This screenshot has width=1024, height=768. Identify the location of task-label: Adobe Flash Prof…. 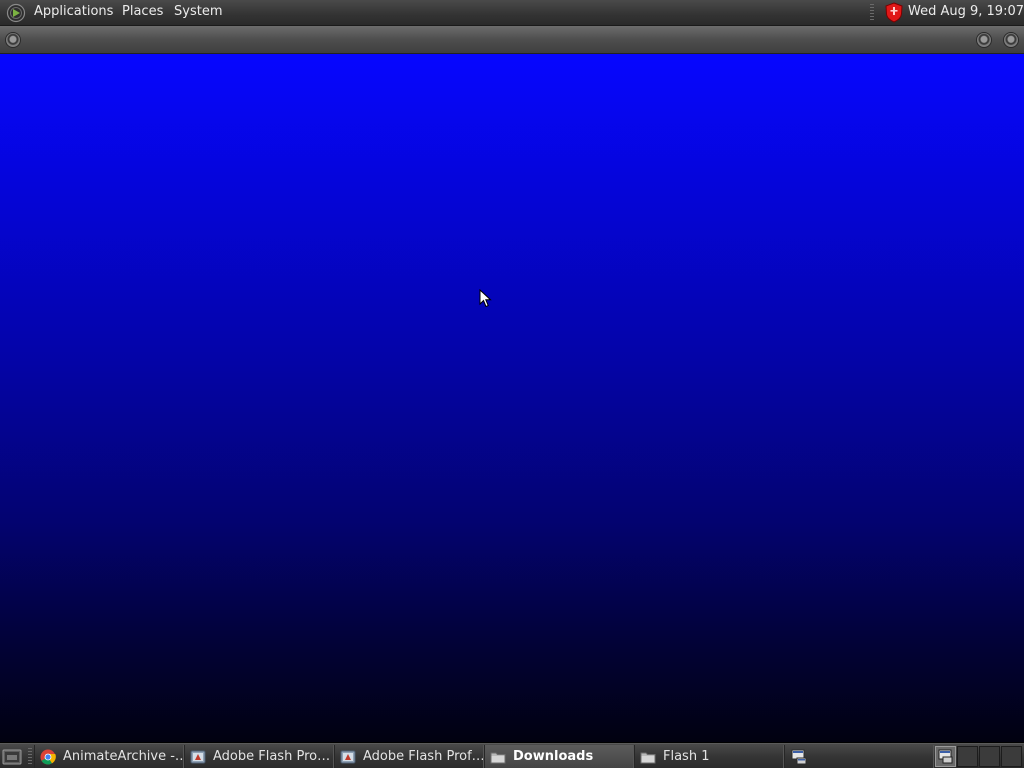
(423, 756).